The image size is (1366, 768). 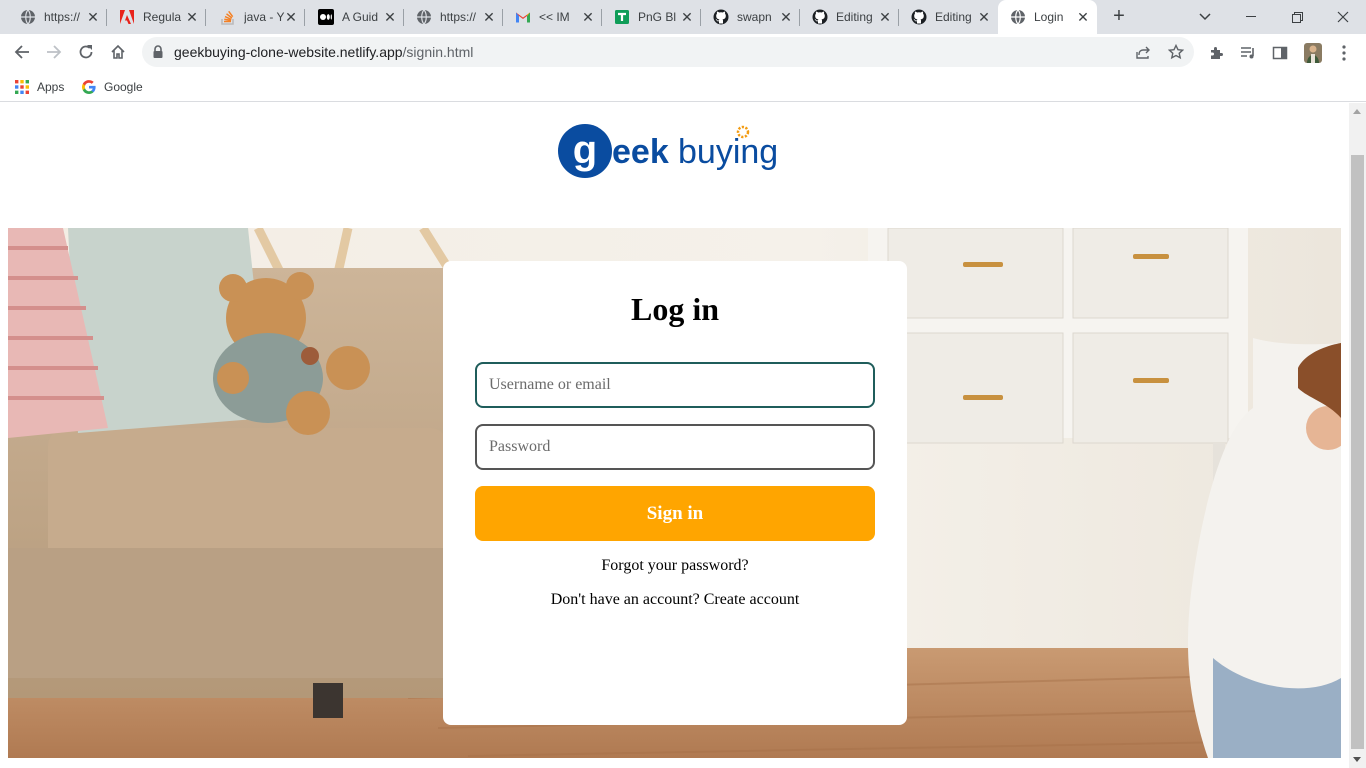 I want to click on tab-5: https:// ✕, so click(x=453, y=17).